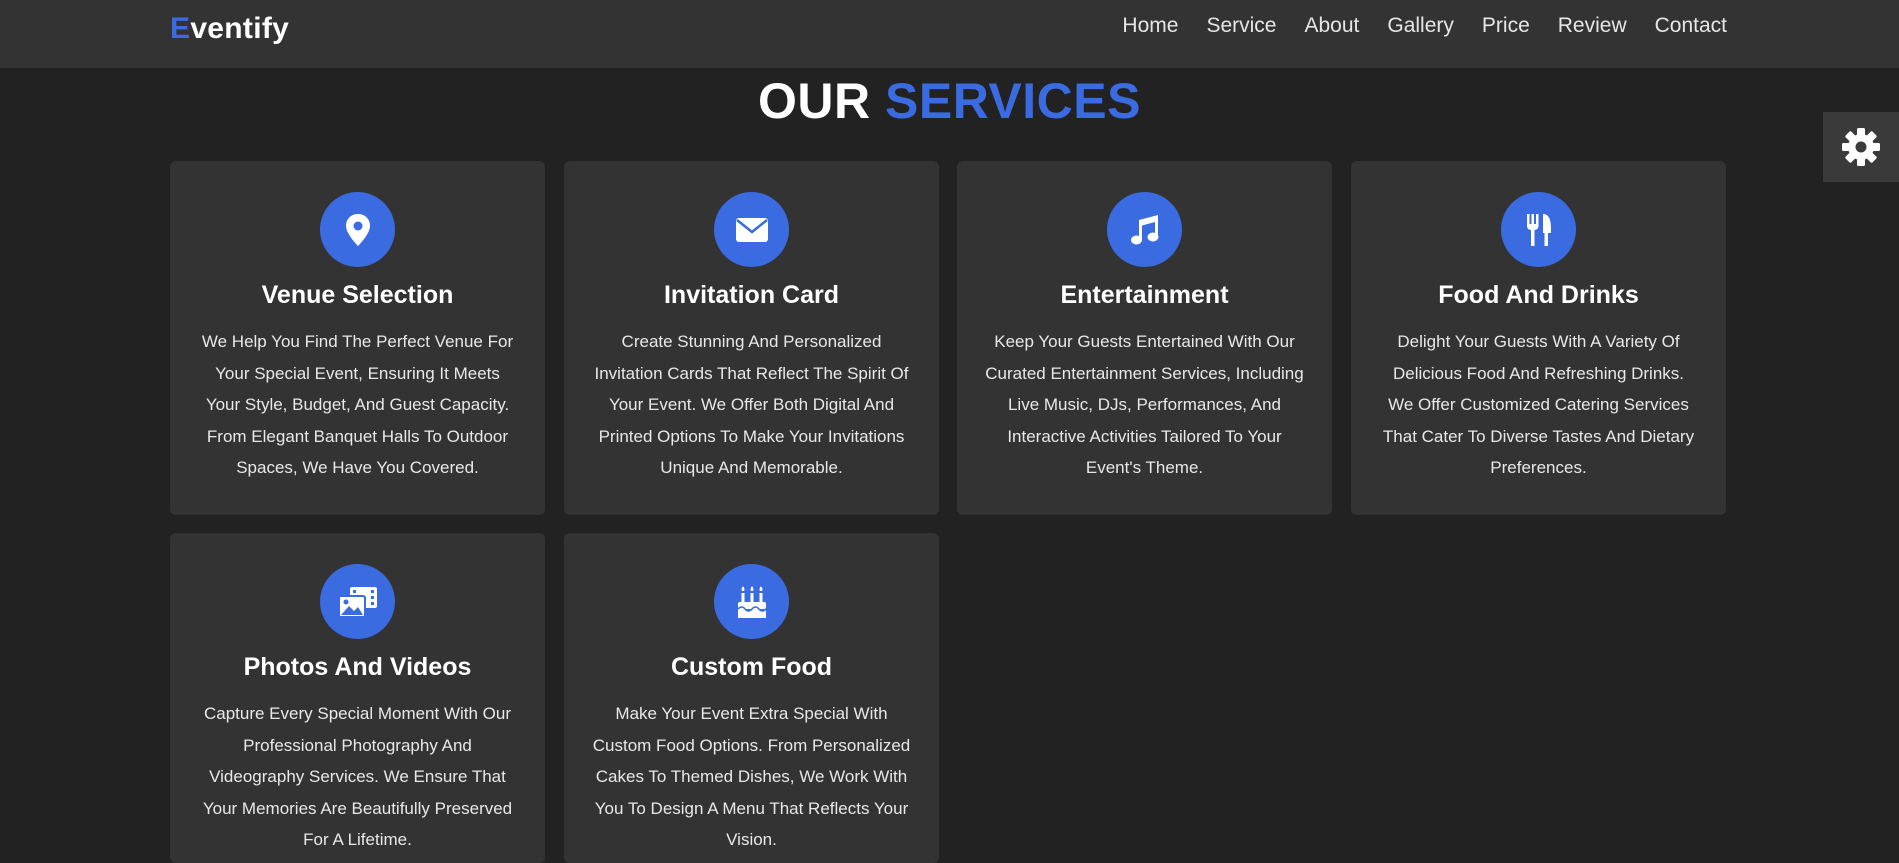 Image resolution: width=1899 pixels, height=863 pixels. Describe the element at coordinates (1144, 295) in the screenshot. I see `card-title: Entertainment` at that location.